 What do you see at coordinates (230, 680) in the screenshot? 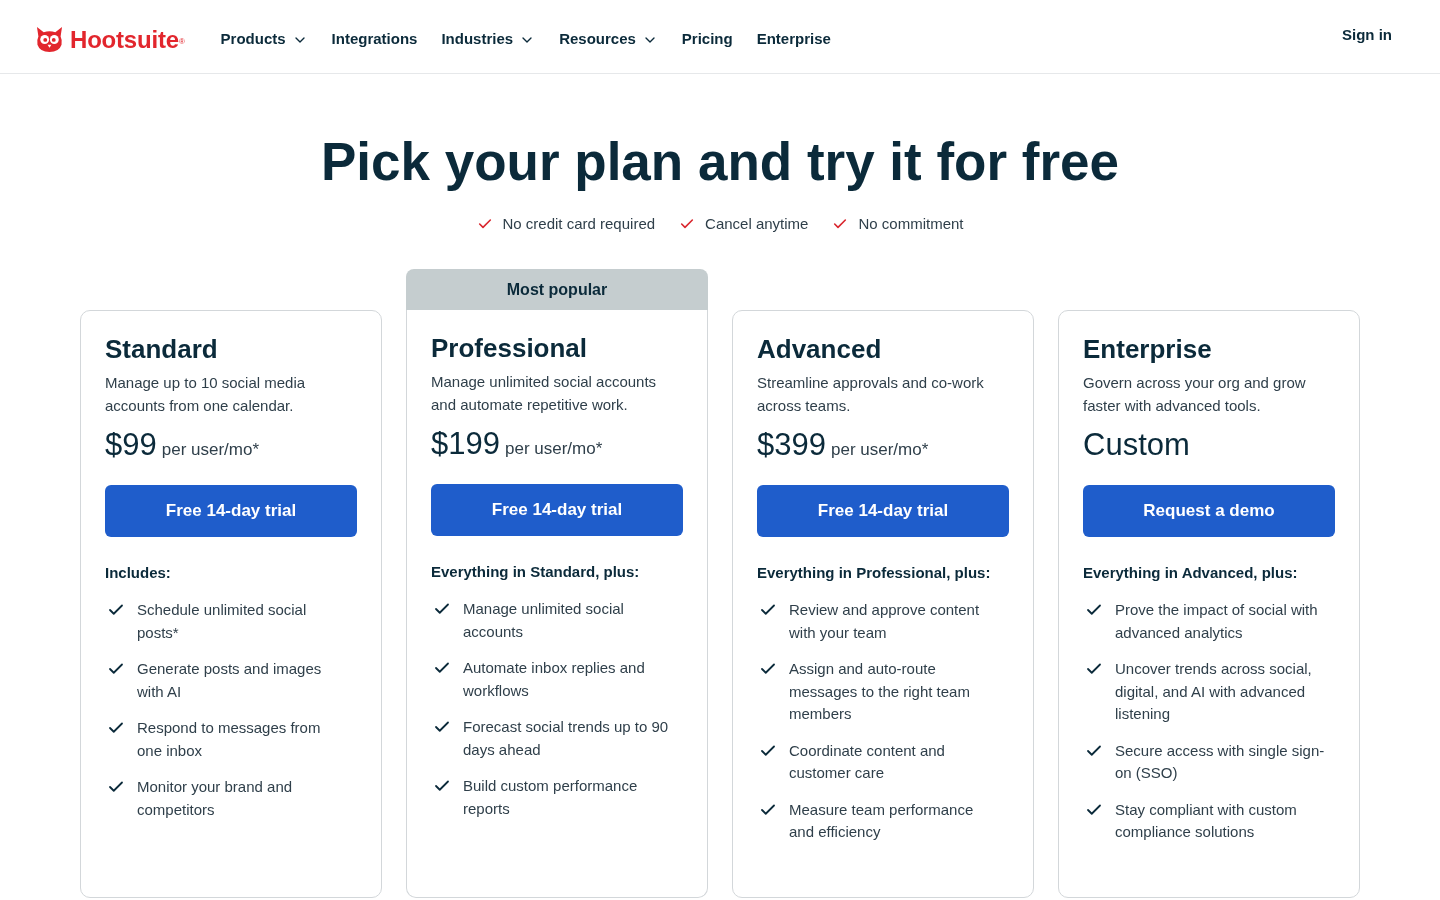
I see `feature-text: Generate posts and images with AI` at bounding box center [230, 680].